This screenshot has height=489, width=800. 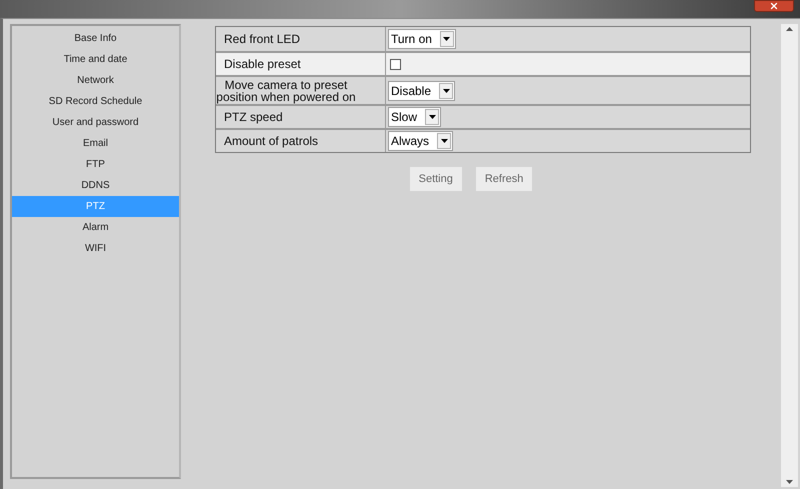 What do you see at coordinates (95, 38) in the screenshot?
I see `sidebar-item: Base Info` at bounding box center [95, 38].